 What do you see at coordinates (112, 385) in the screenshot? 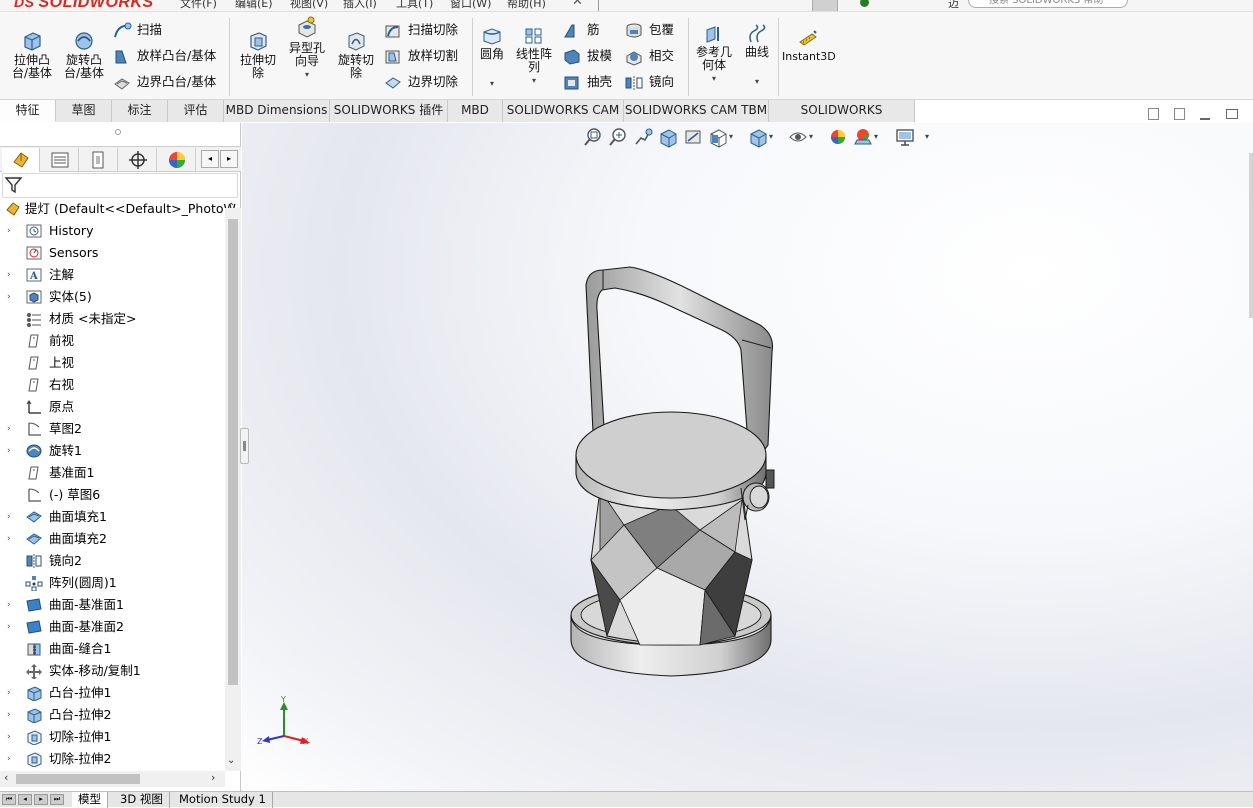
I see `tree-item: 右视` at bounding box center [112, 385].